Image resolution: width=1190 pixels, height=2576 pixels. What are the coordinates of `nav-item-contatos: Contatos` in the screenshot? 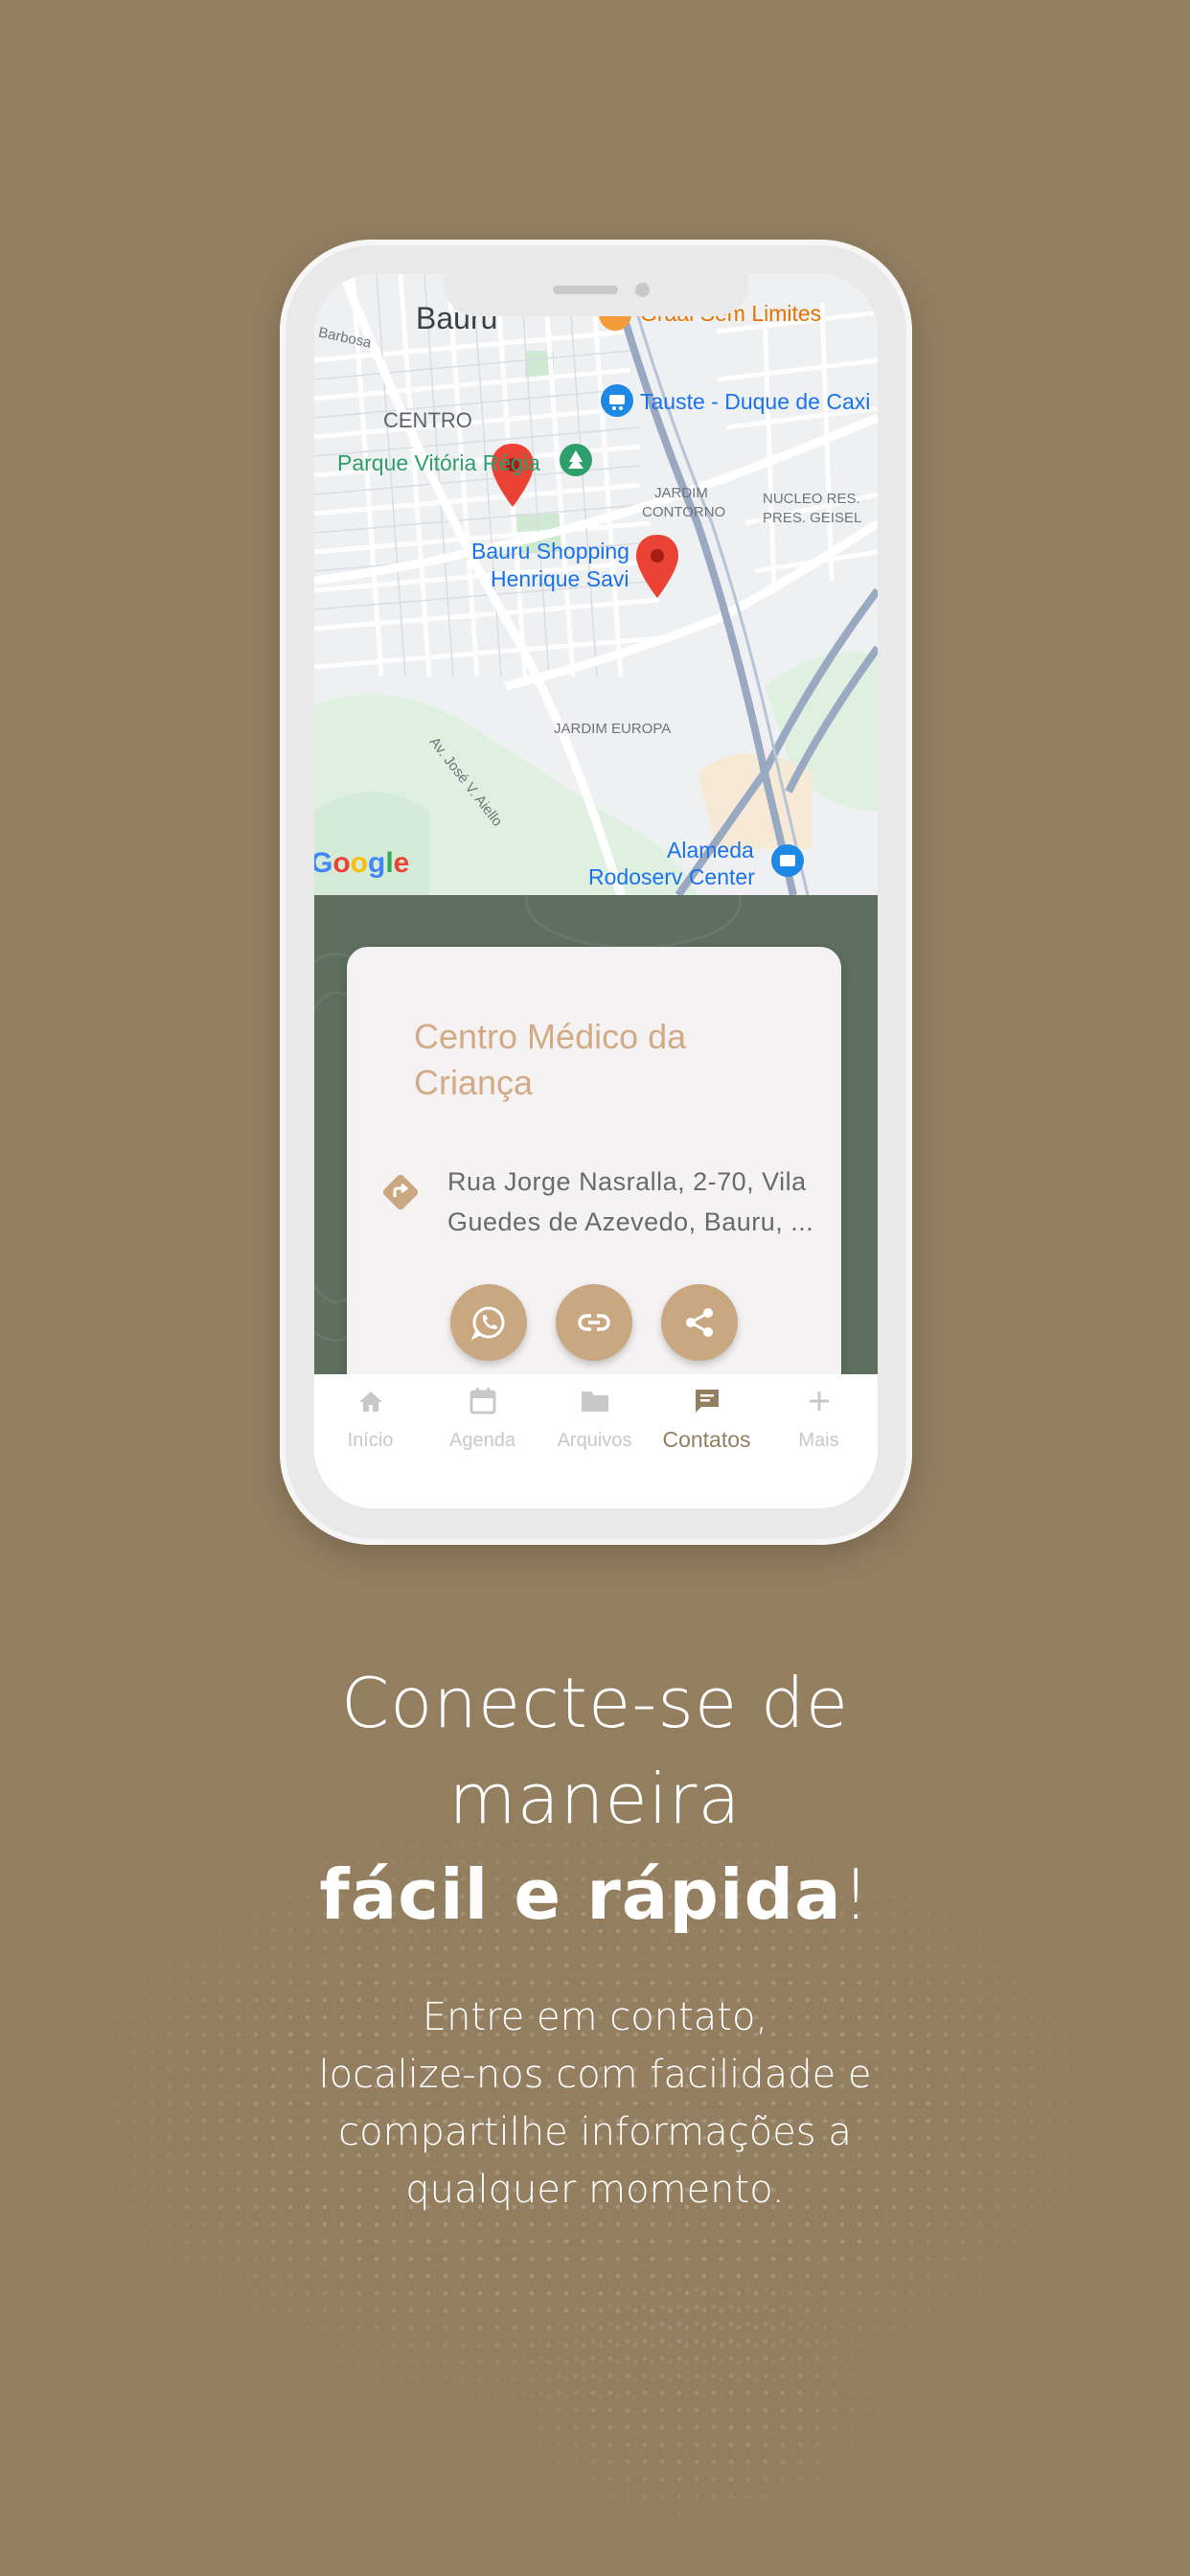 It's located at (707, 1427).